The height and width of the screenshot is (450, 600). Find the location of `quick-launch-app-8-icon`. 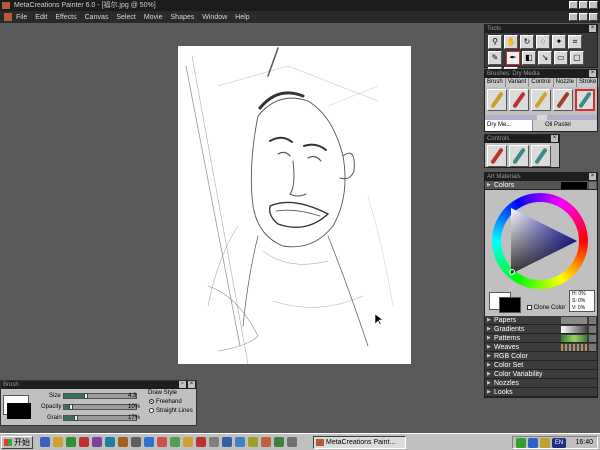

quick-launch-app-8-icon is located at coordinates (175, 442).